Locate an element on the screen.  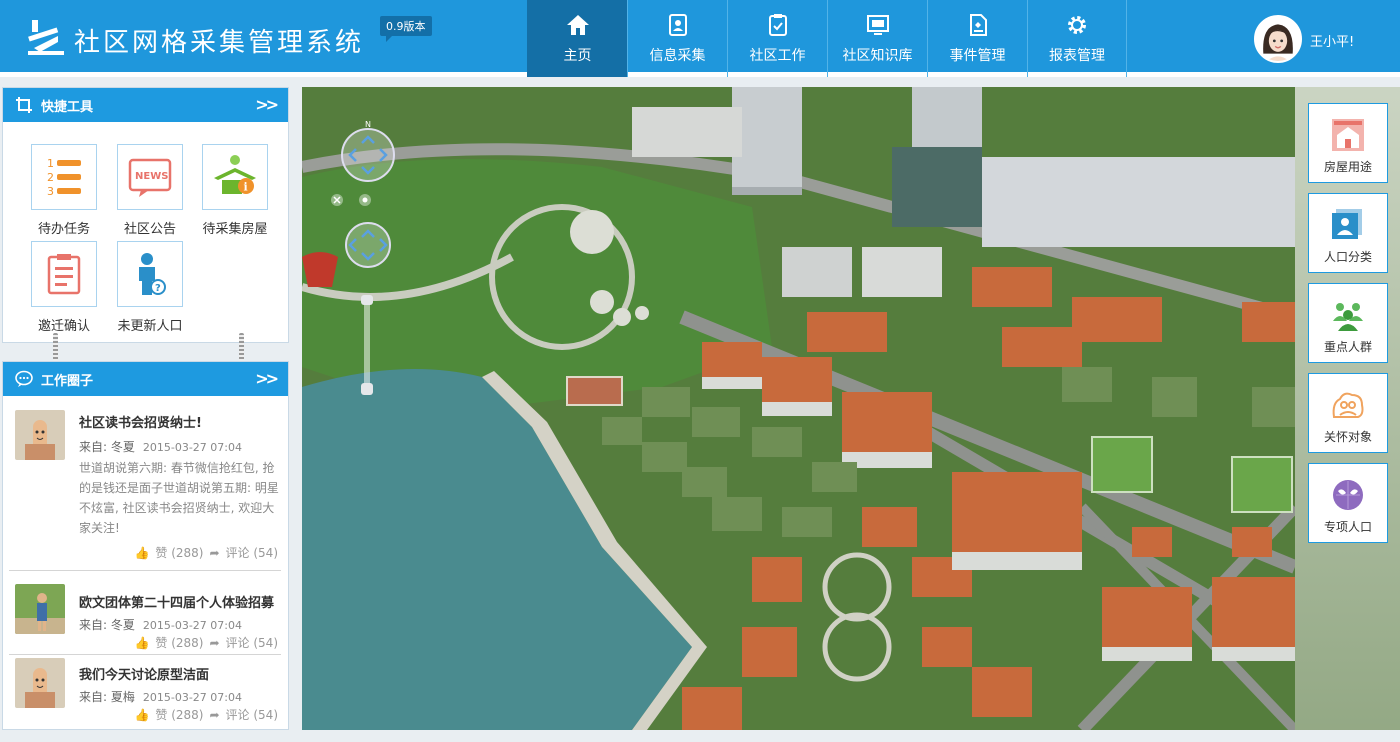
side-button-care-targets: 关怀对象 is located at coordinates (1348, 413).